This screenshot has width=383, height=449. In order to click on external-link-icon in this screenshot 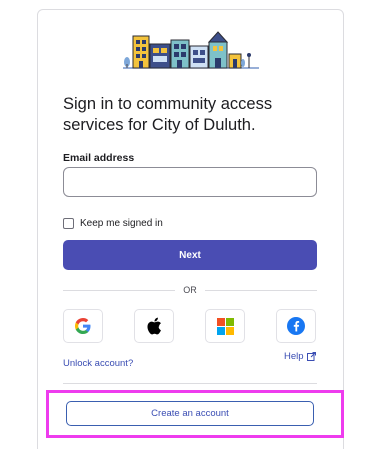, I will do `click(311, 356)`.